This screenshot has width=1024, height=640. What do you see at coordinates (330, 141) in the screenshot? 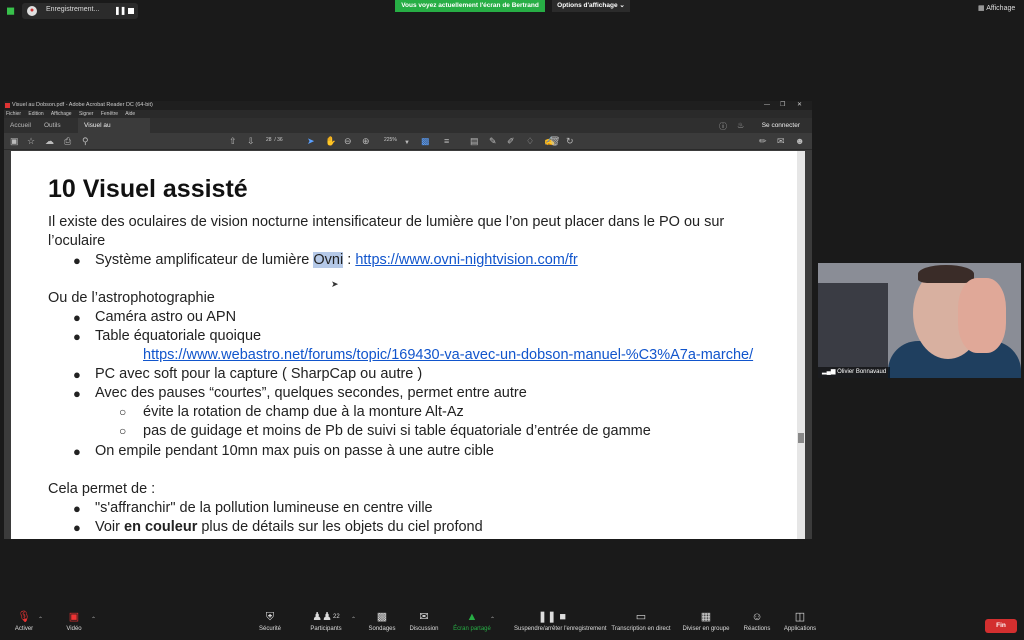
I see `hand-tool-icon: ✋` at bounding box center [330, 141].